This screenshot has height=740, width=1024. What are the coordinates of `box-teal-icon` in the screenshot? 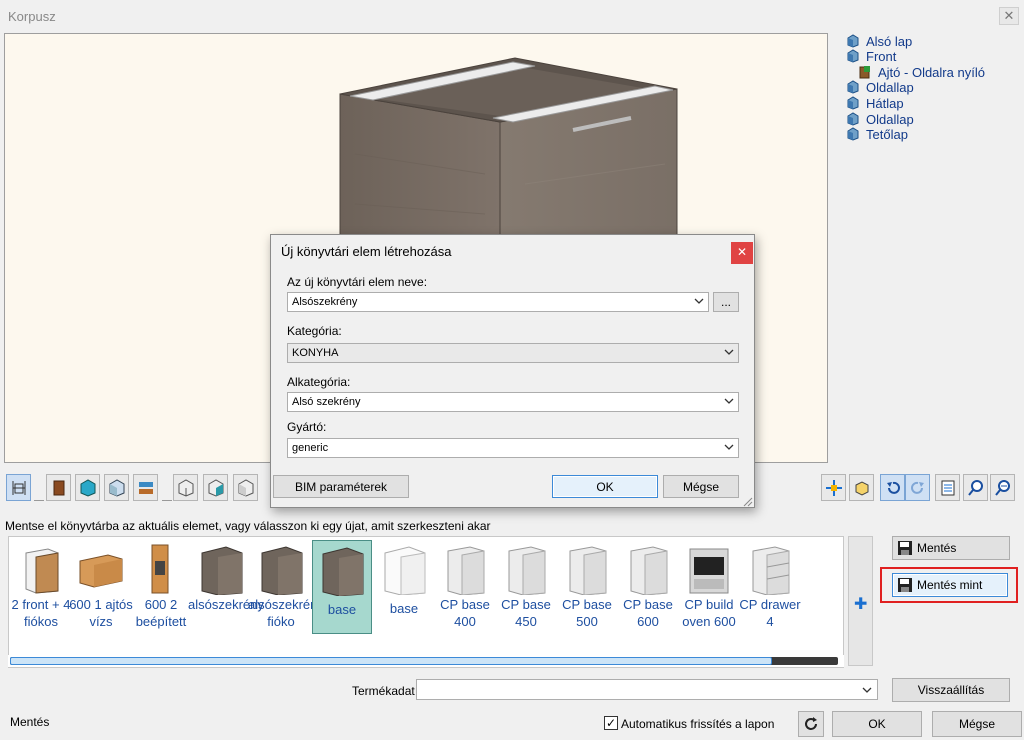 It's located at (215, 487).